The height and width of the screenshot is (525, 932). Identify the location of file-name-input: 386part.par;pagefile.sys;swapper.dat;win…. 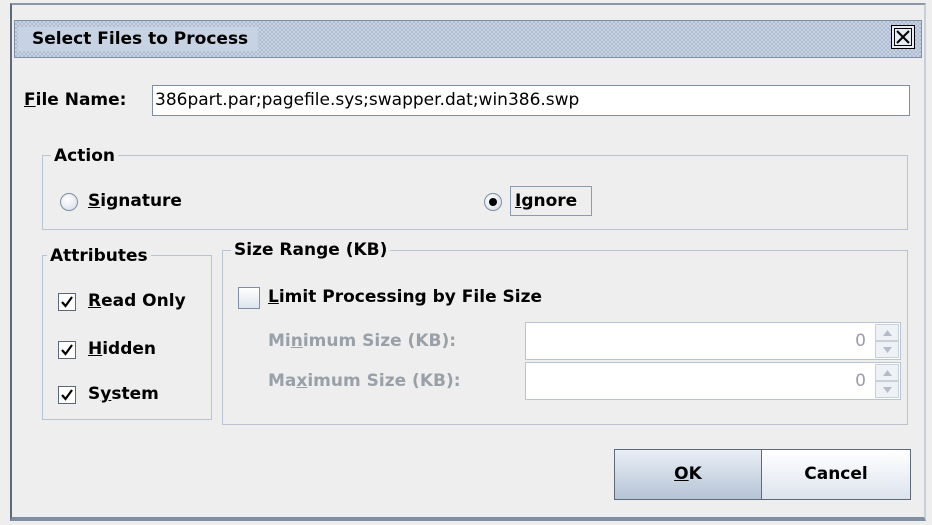
(531, 100).